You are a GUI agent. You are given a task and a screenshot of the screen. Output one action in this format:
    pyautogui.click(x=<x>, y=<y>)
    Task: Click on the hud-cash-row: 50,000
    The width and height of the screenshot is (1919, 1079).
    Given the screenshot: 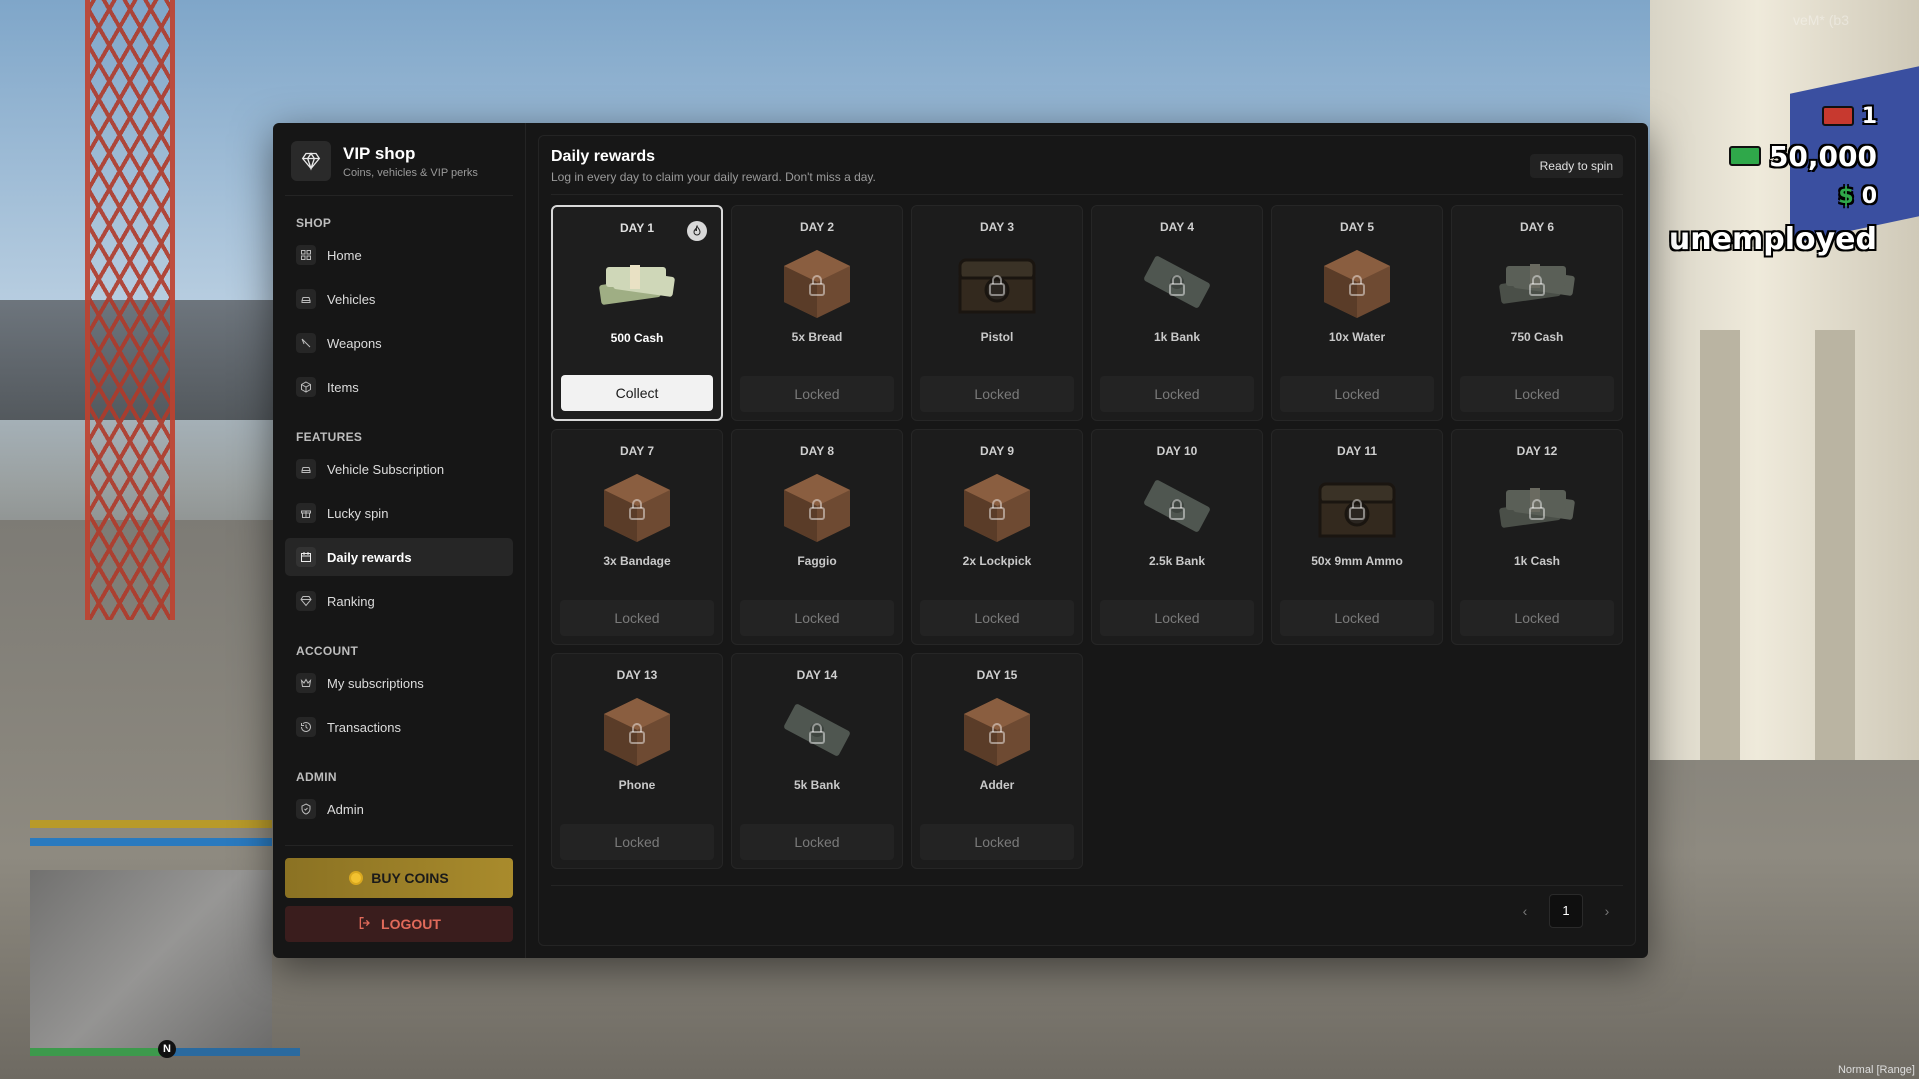 What is the action you would take?
    pyautogui.click(x=1773, y=156)
    